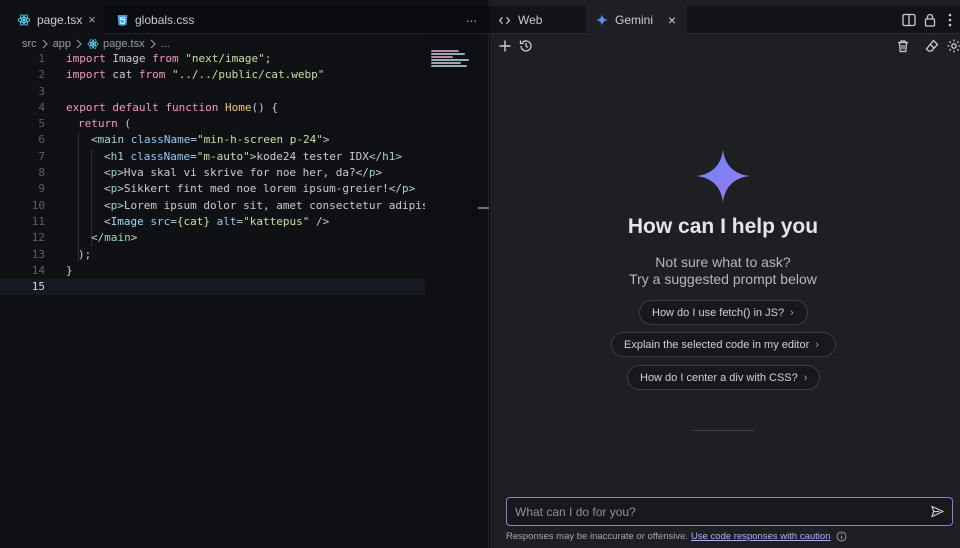 This screenshot has width=960, height=548. Describe the element at coordinates (86, 58) in the screenshot. I see `token: import` at that location.